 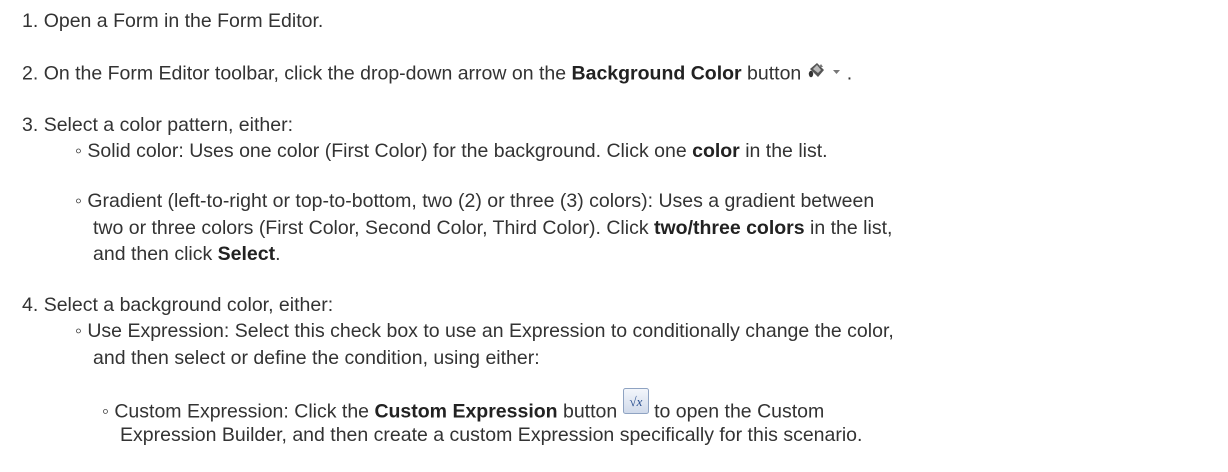 I want to click on sub-1-text-post: in the list., so click(x=783, y=151).